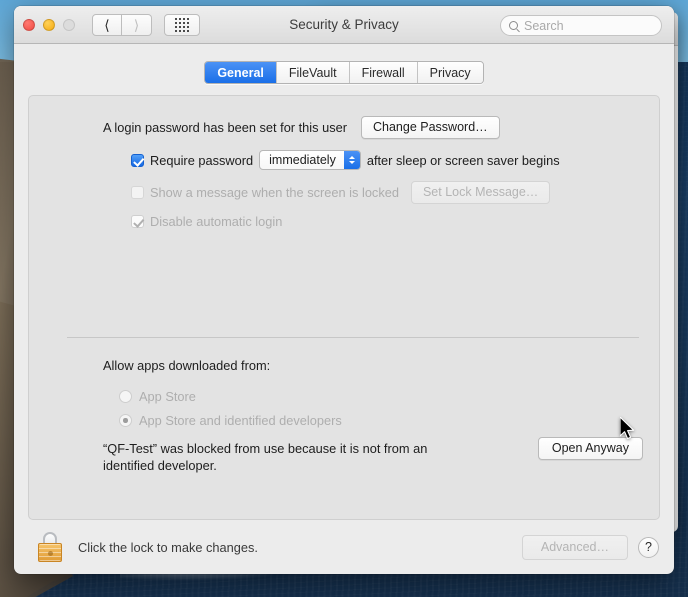 The image size is (688, 597). Describe the element at coordinates (351, 160) in the screenshot. I see `chevron-updown-icon` at that location.